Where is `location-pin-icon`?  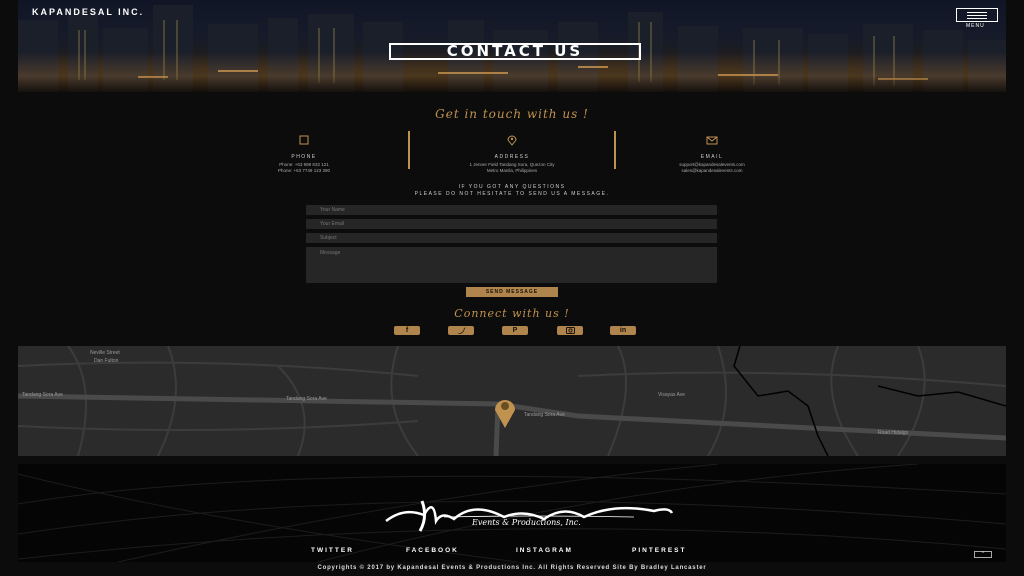
location-pin-icon is located at coordinates (512, 140).